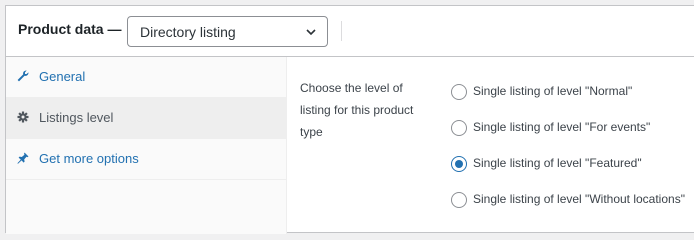  What do you see at coordinates (146, 77) in the screenshot?
I see `tab-general: General` at bounding box center [146, 77].